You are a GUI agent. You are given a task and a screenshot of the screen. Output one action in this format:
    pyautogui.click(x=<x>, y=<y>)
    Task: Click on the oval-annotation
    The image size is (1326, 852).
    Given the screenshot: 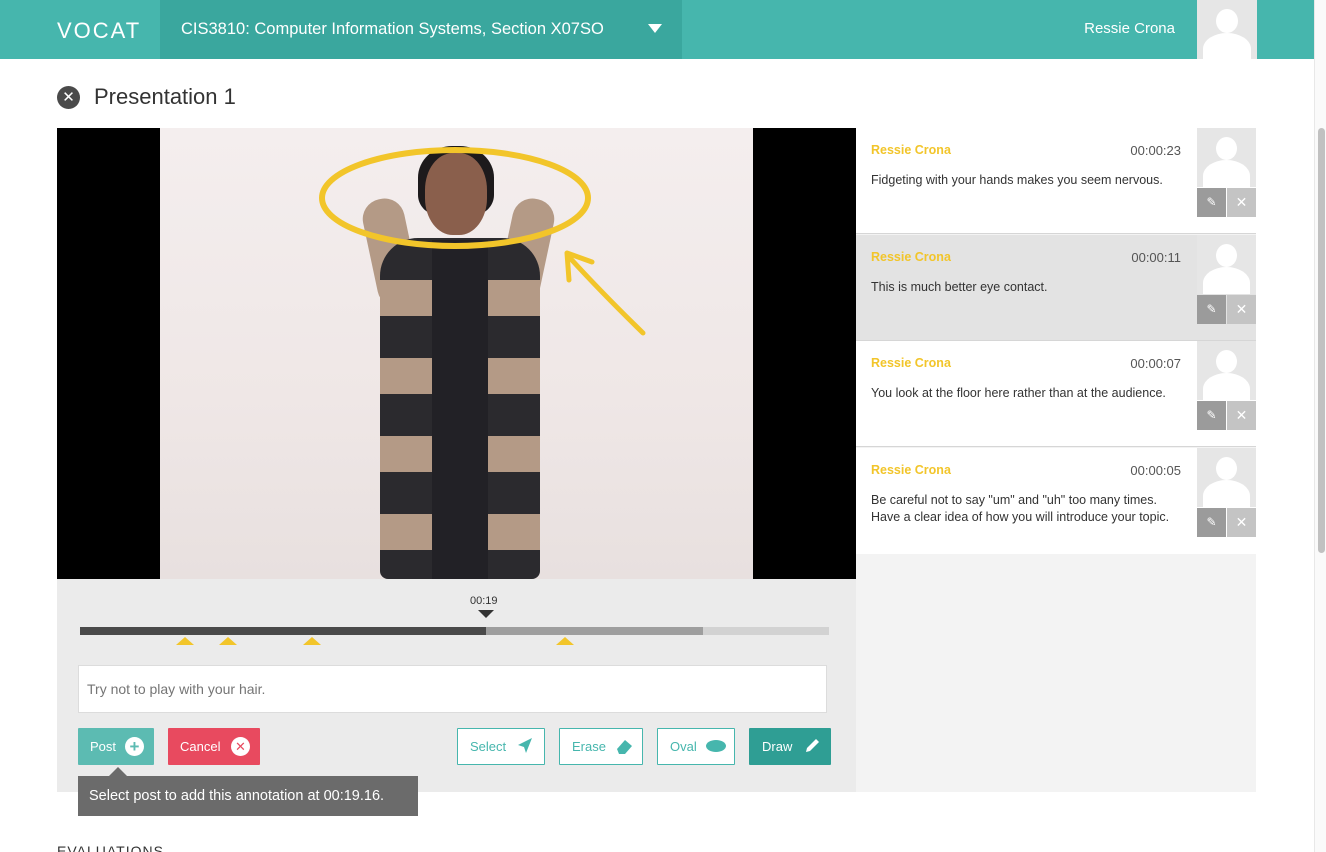 What is the action you would take?
    pyautogui.click(x=455, y=198)
    